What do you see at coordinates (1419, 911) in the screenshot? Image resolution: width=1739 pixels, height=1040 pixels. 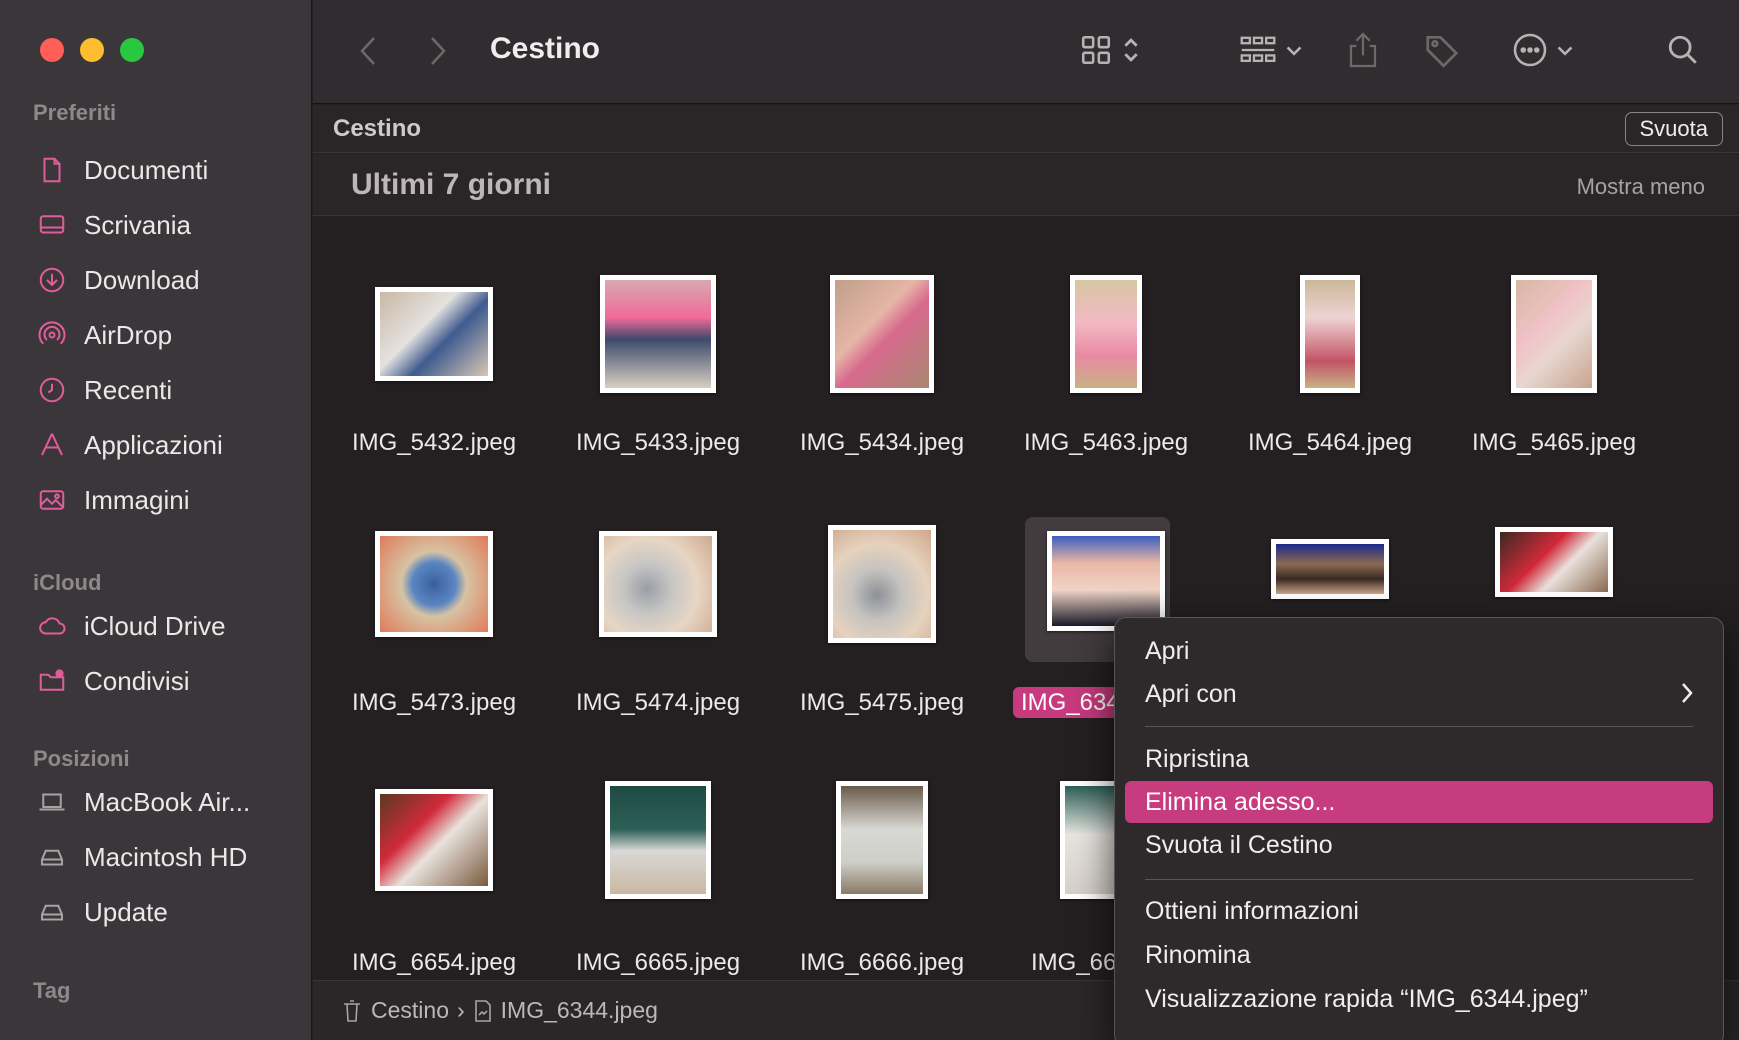 I see `menu-item-get-info: Ottieni informazioni` at bounding box center [1419, 911].